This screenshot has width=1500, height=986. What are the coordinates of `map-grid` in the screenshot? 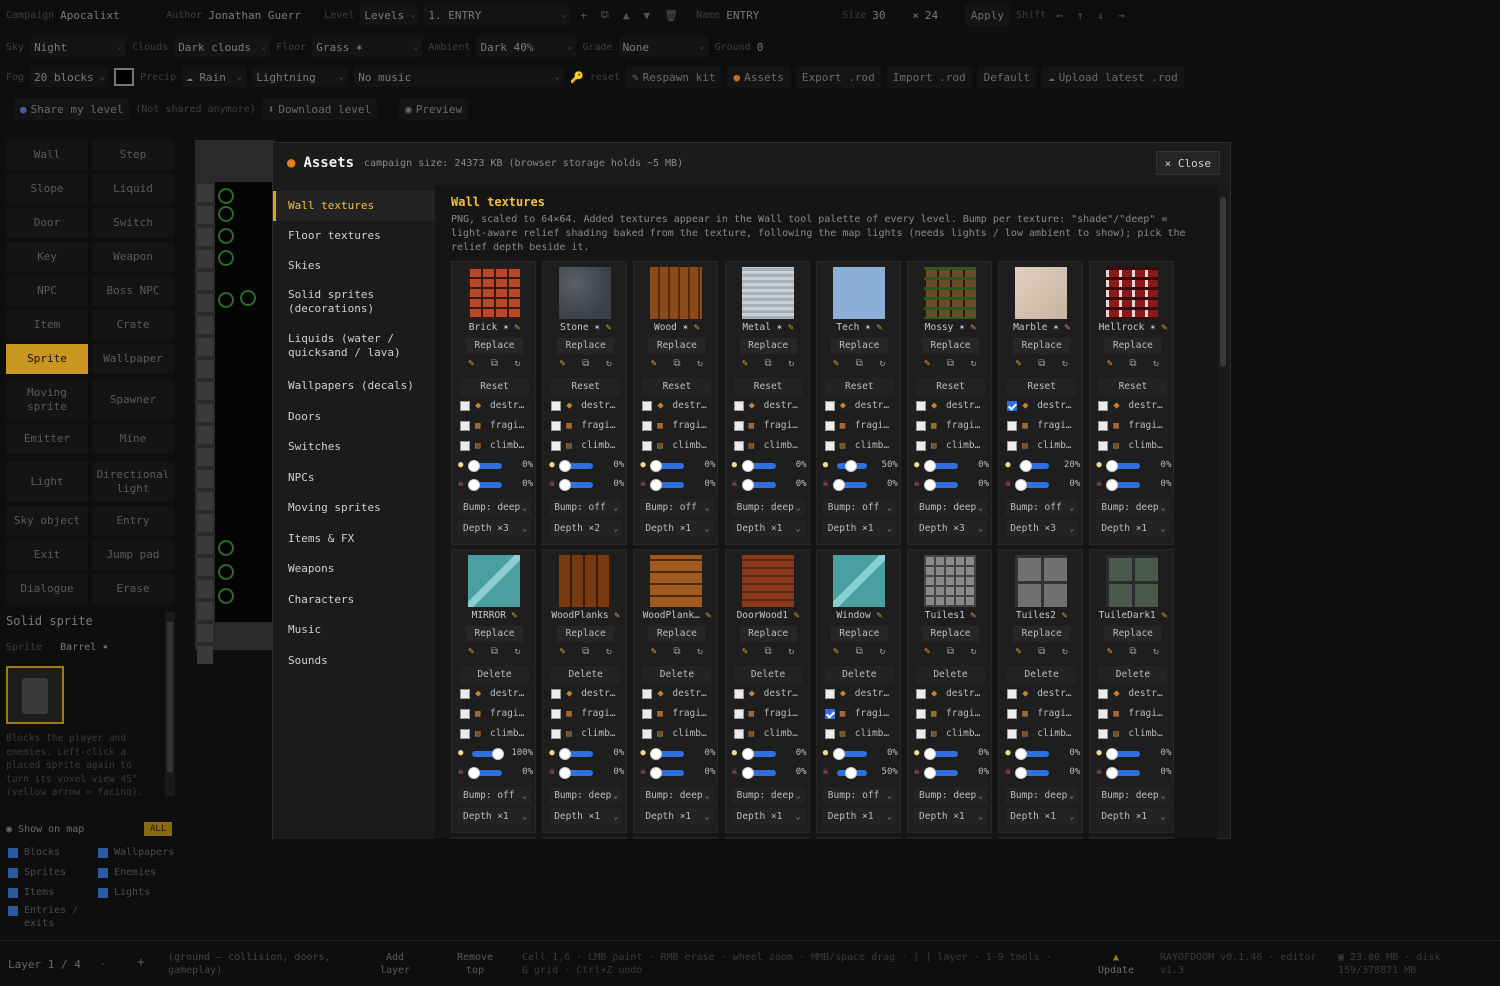 It's located at (235, 402).